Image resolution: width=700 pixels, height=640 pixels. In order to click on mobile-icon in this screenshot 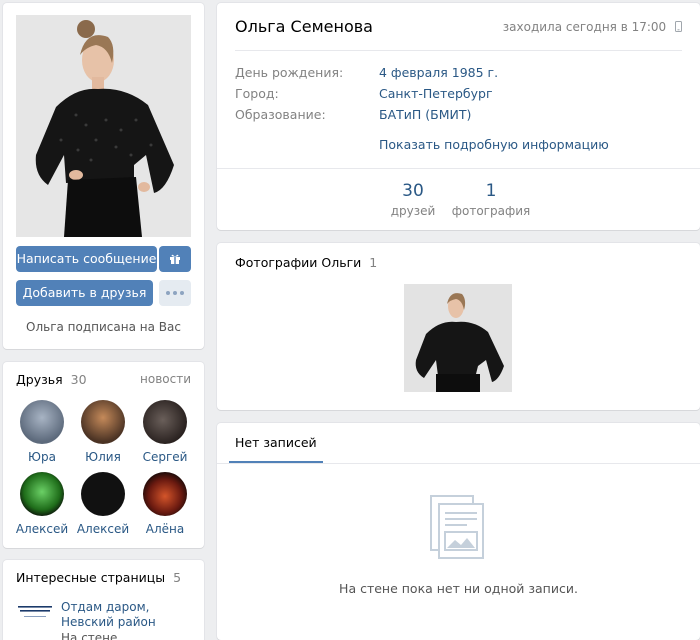, I will do `click(678, 26)`.